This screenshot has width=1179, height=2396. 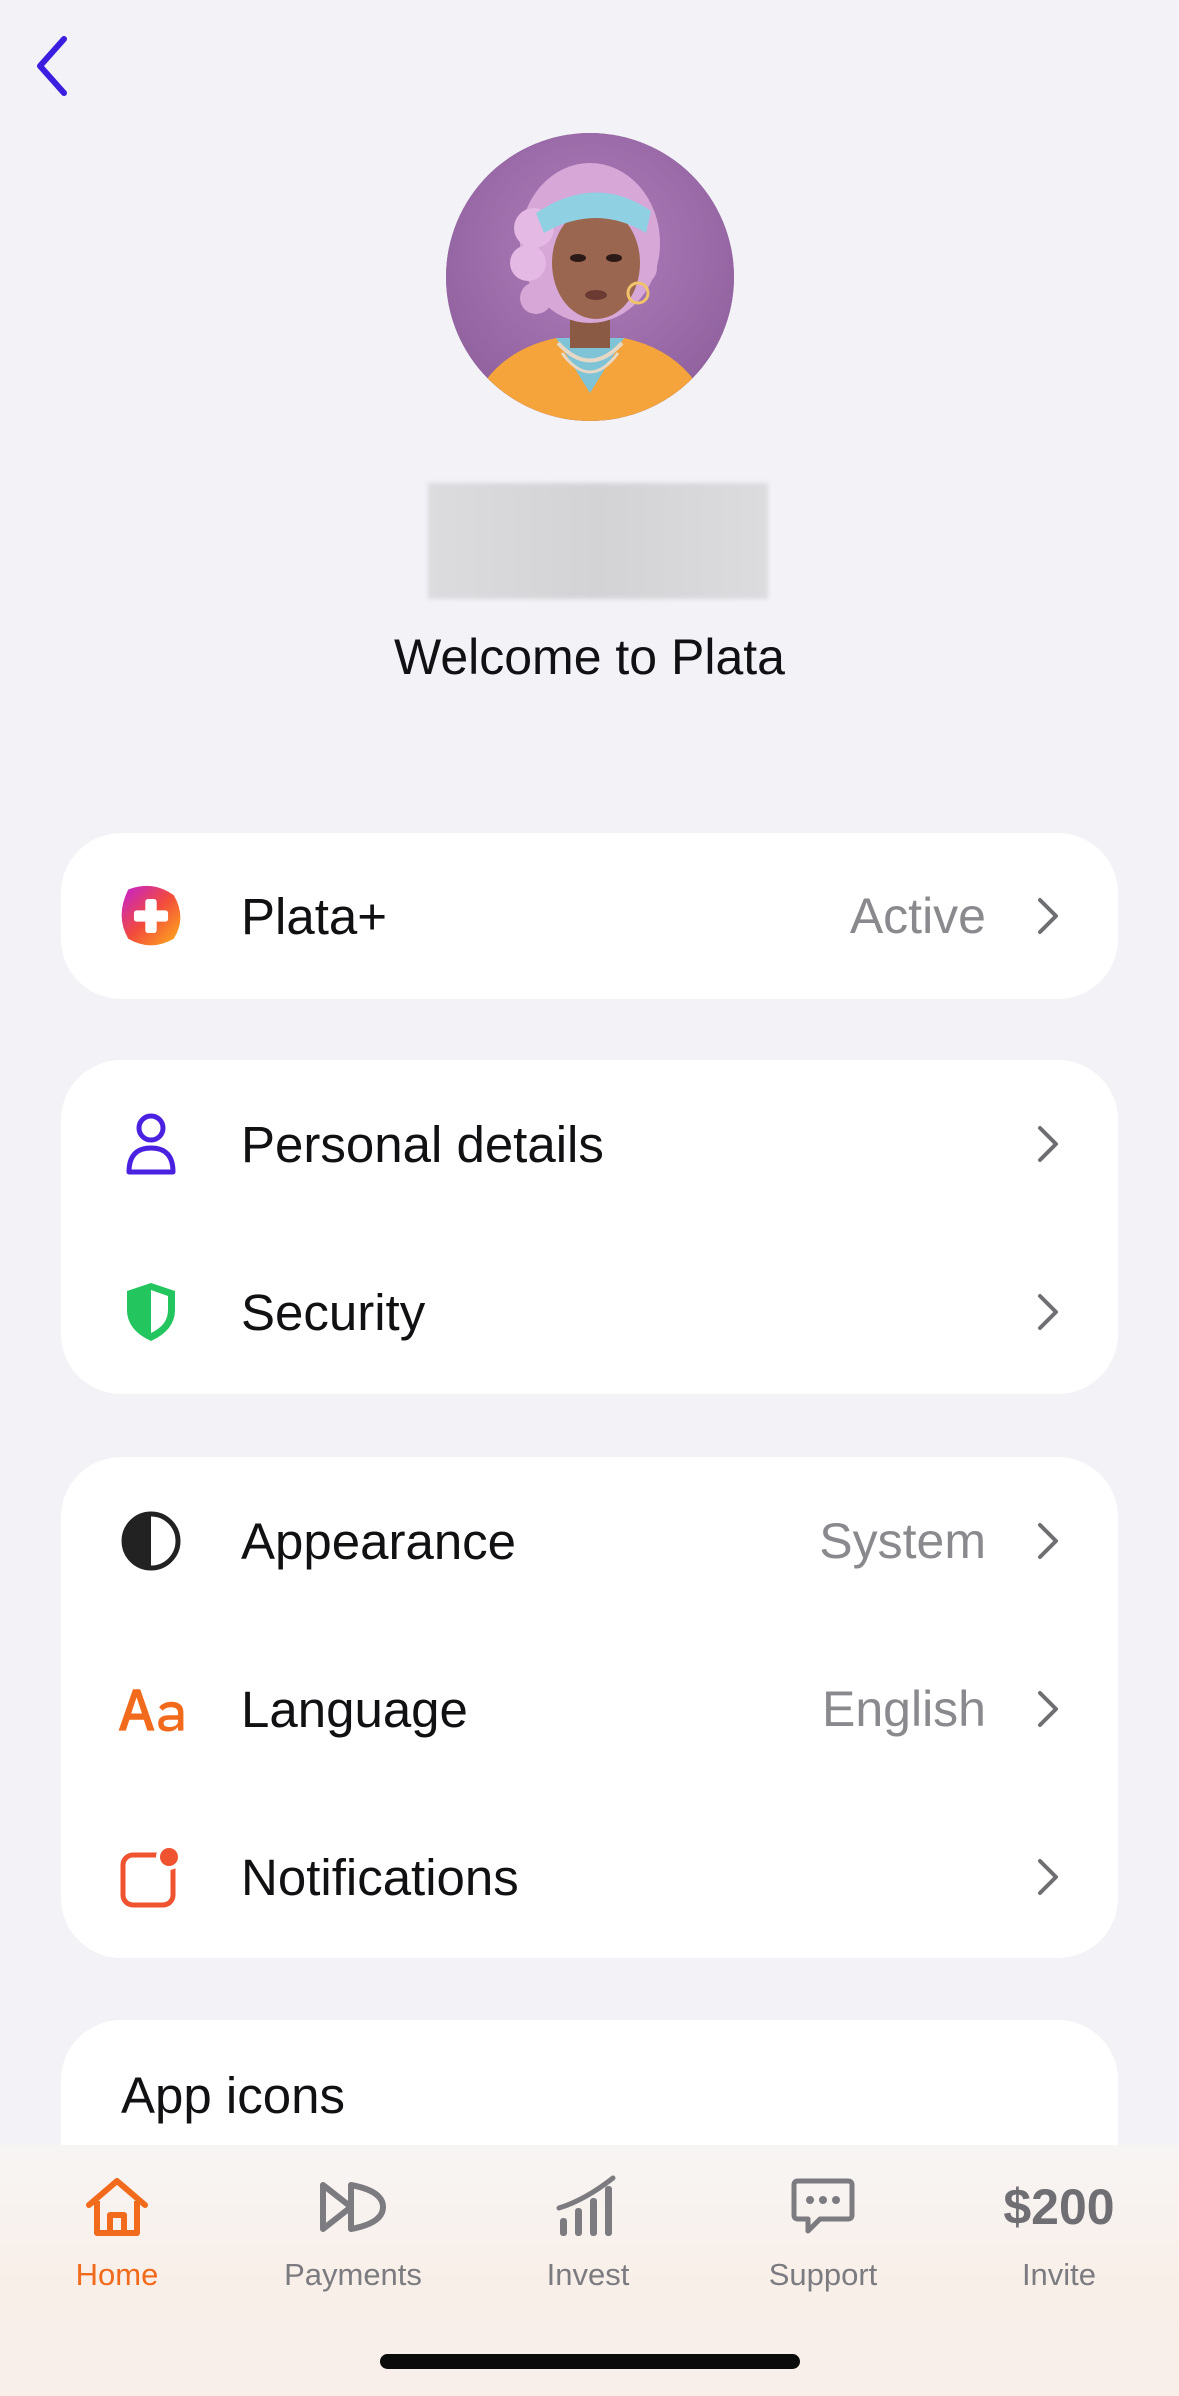 I want to click on notification-badge-icon, so click(x=151, y=1877).